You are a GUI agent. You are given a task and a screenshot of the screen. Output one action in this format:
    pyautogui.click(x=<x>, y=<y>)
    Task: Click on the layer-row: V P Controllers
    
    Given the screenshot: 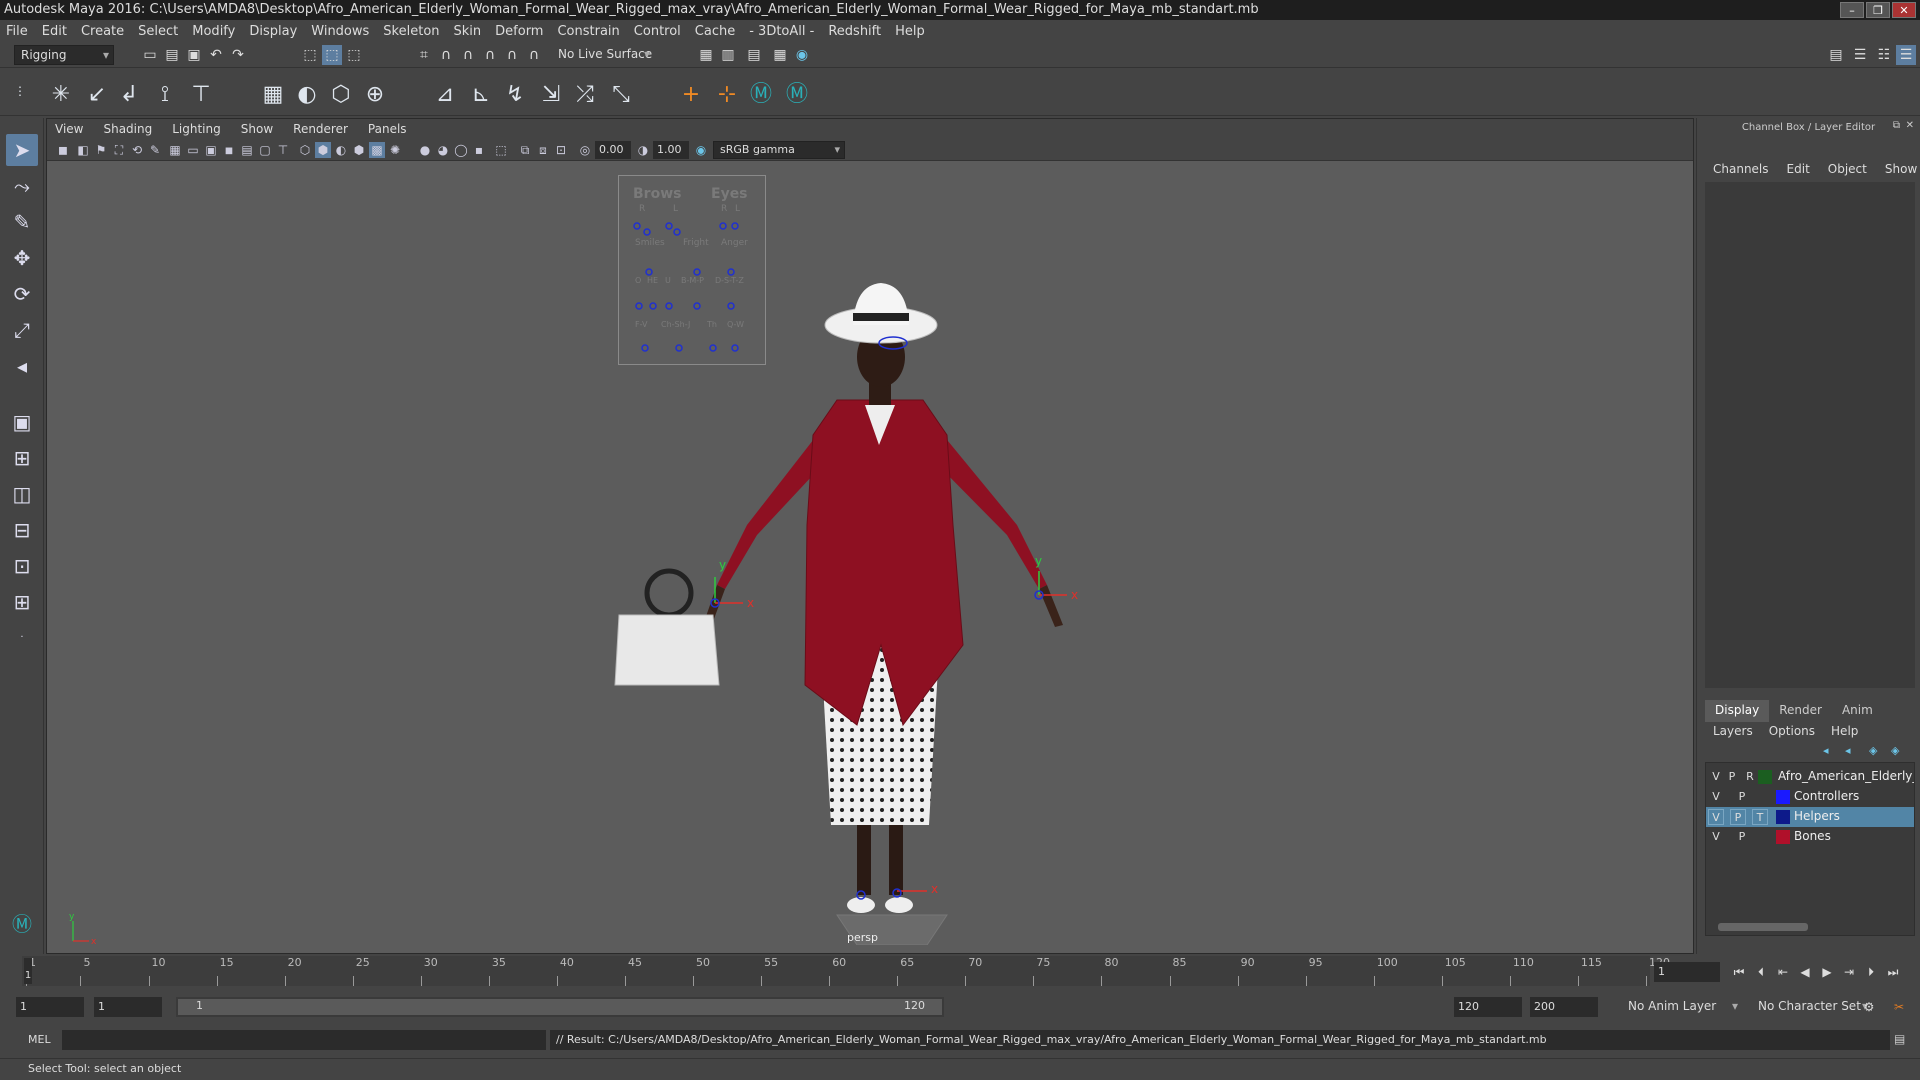 What is the action you would take?
    pyautogui.click(x=1810, y=797)
    